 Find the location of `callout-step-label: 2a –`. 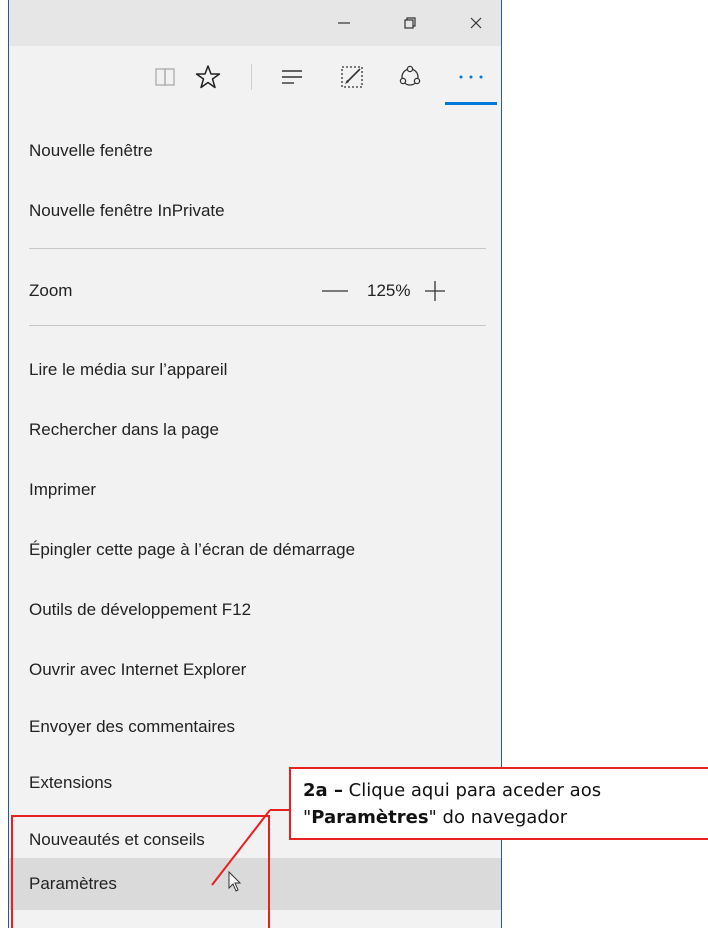

callout-step-label: 2a – is located at coordinates (323, 790).